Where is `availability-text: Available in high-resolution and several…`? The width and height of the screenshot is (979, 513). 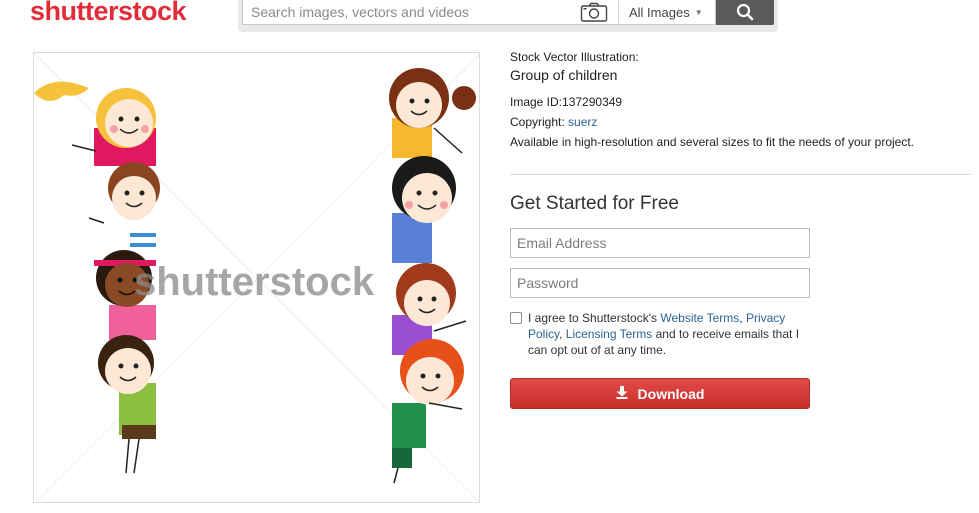
availability-text: Available in high-resolution and several… is located at coordinates (712, 142).